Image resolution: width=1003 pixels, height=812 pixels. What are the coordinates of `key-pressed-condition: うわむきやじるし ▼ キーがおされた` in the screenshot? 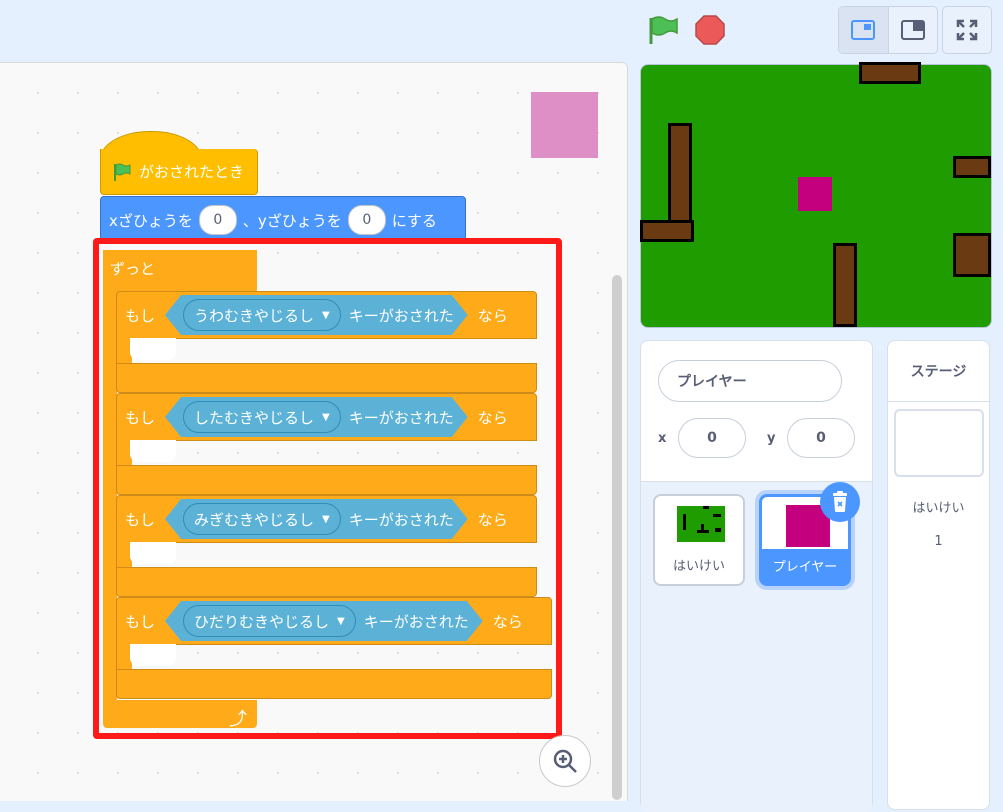 It's located at (316, 315).